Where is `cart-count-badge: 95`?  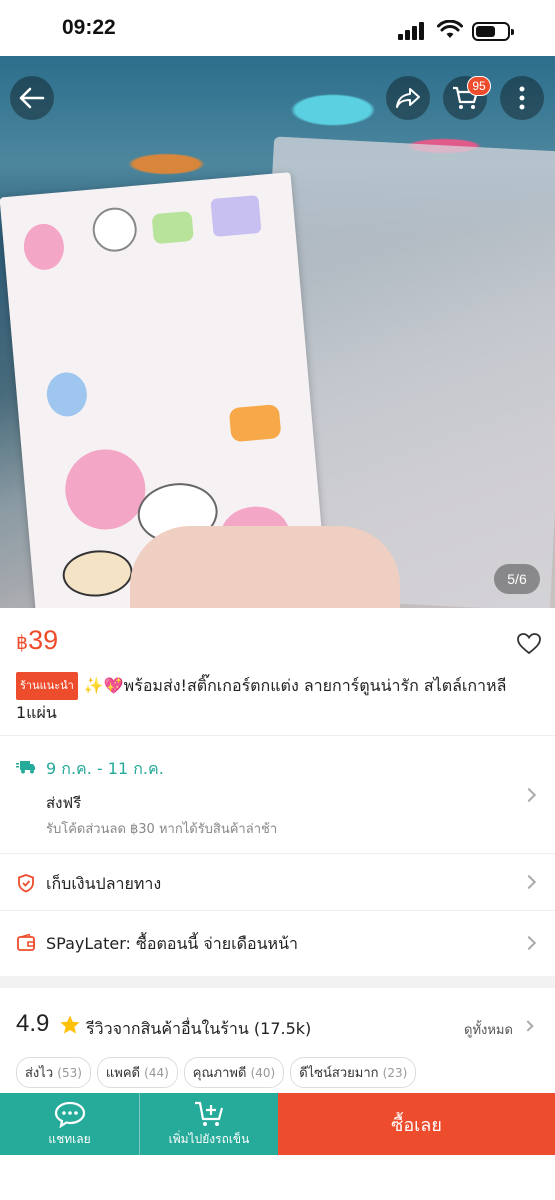
cart-count-badge: 95 is located at coordinates (479, 86).